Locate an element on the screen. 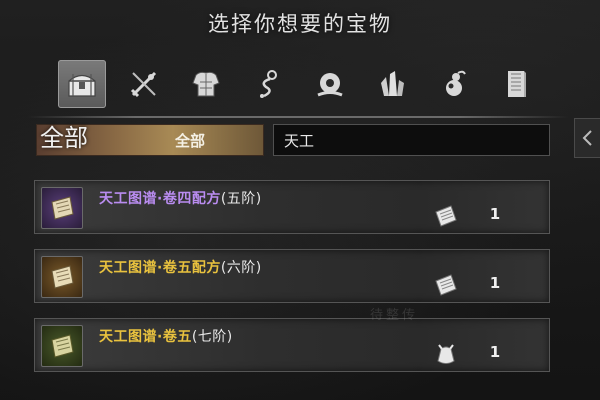  search-input is located at coordinates (411, 140).